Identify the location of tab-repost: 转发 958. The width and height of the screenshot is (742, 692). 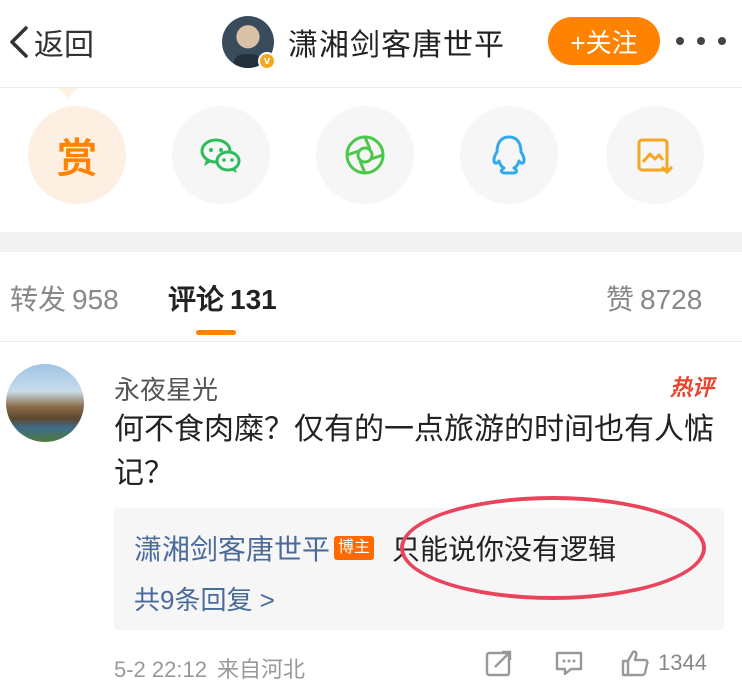
(64, 298).